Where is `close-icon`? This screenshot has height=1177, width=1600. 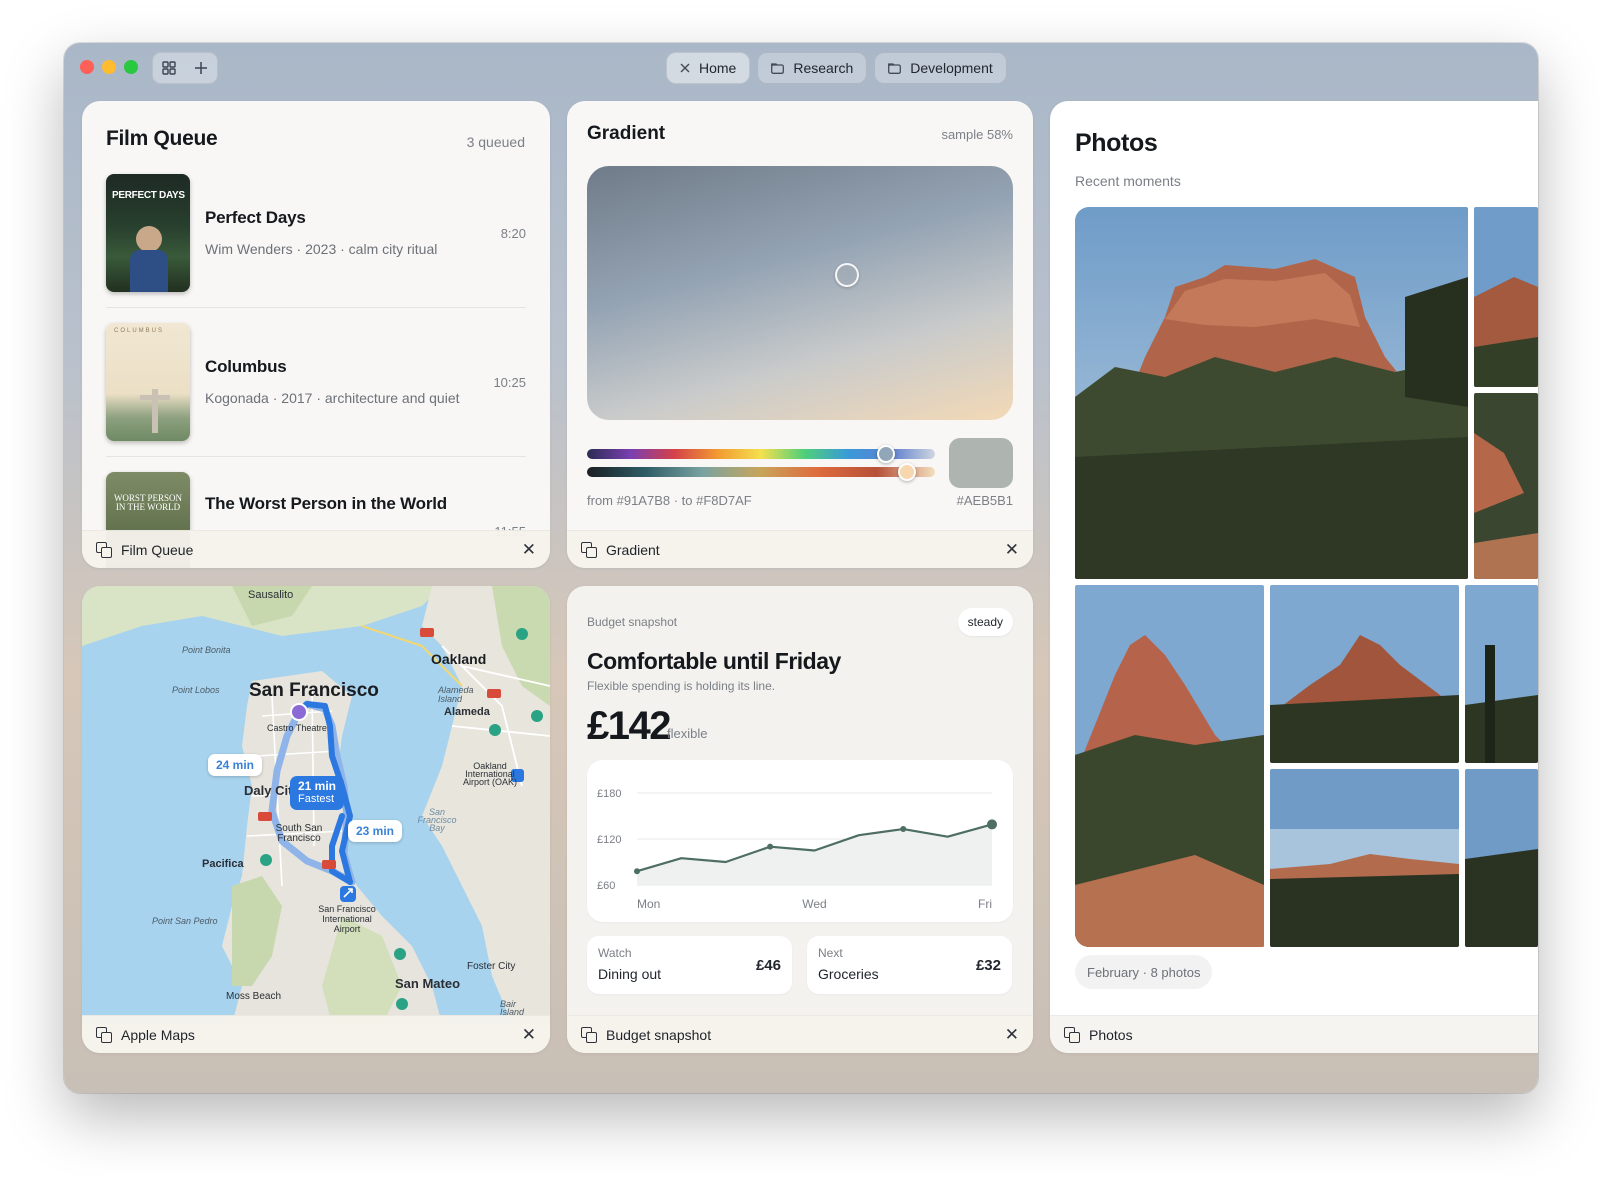
close-icon is located at coordinates (685, 68).